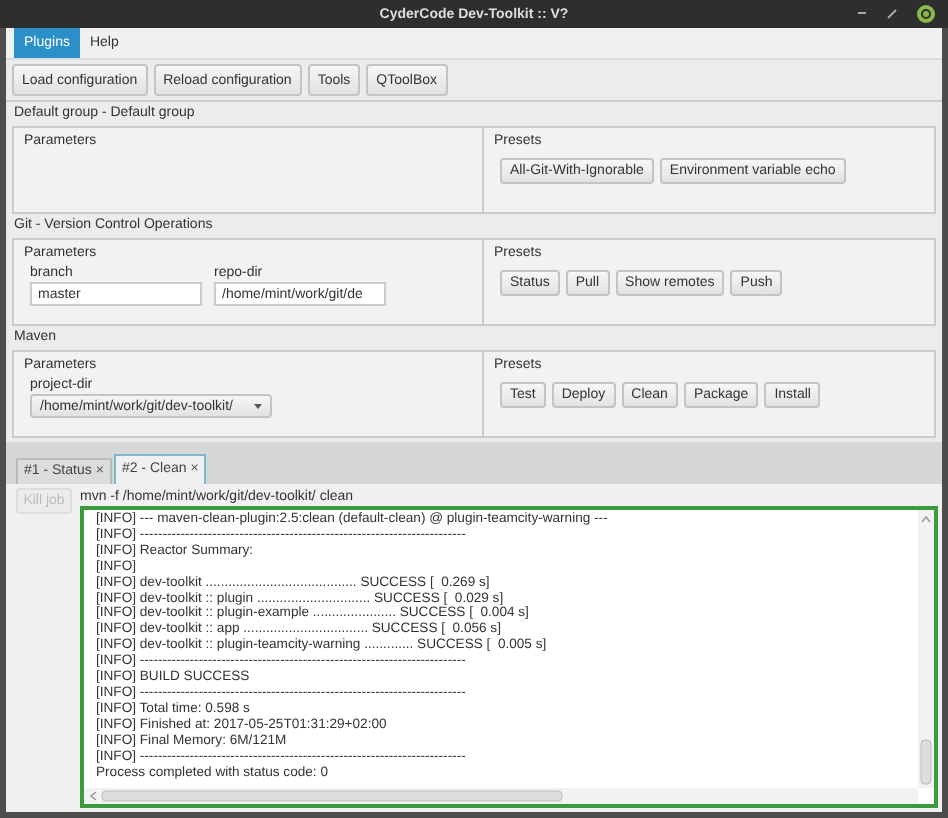 This screenshot has height=818, width=948. I want to click on vertical-scrollbar, so click(926, 649).